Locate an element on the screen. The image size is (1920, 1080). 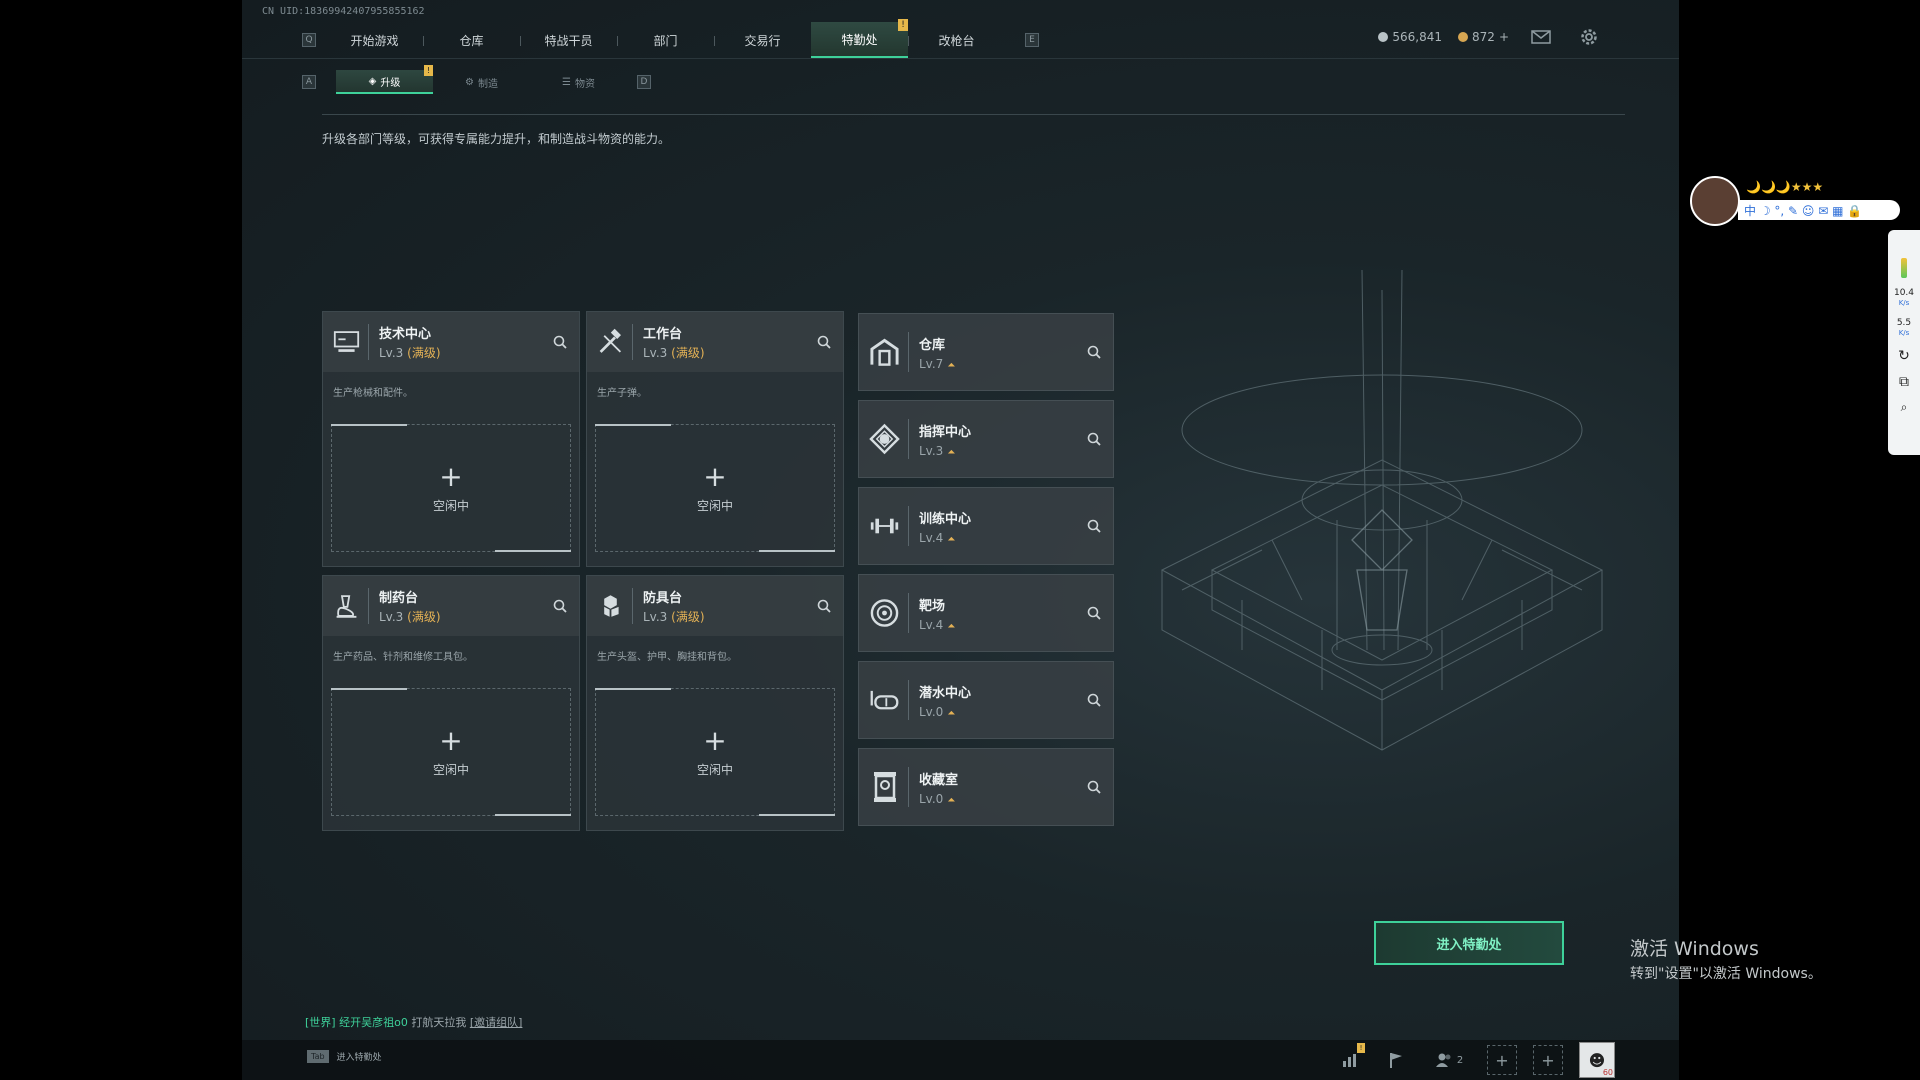
tab-hint-label: 进入特勤处 is located at coordinates (359, 1058).